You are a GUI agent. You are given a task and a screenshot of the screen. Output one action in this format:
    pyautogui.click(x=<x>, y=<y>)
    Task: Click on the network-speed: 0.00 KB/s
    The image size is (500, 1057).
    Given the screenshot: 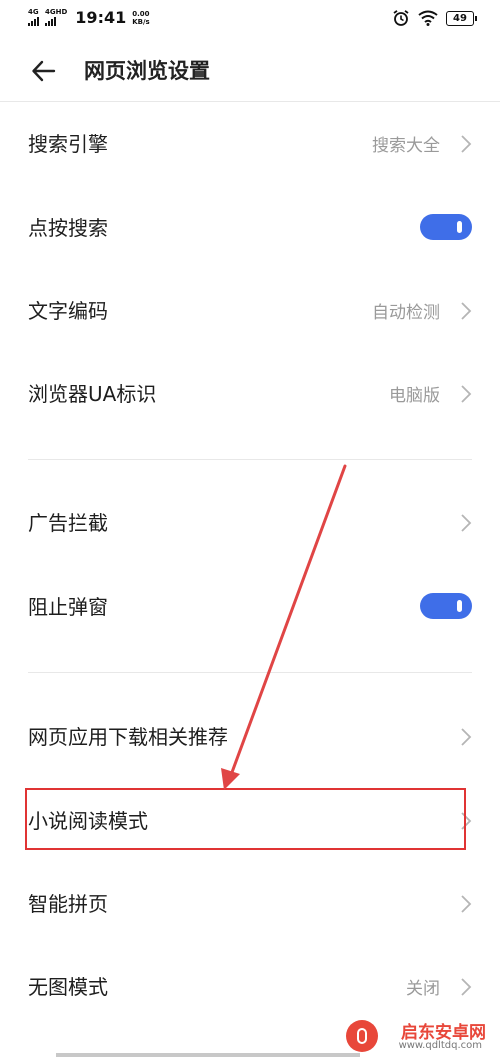 What is the action you would take?
    pyautogui.click(x=140, y=18)
    